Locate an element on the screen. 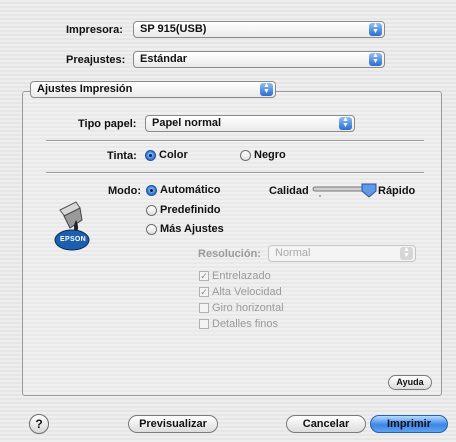  mode-predefined-radio: Predefinido is located at coordinates (183, 210).